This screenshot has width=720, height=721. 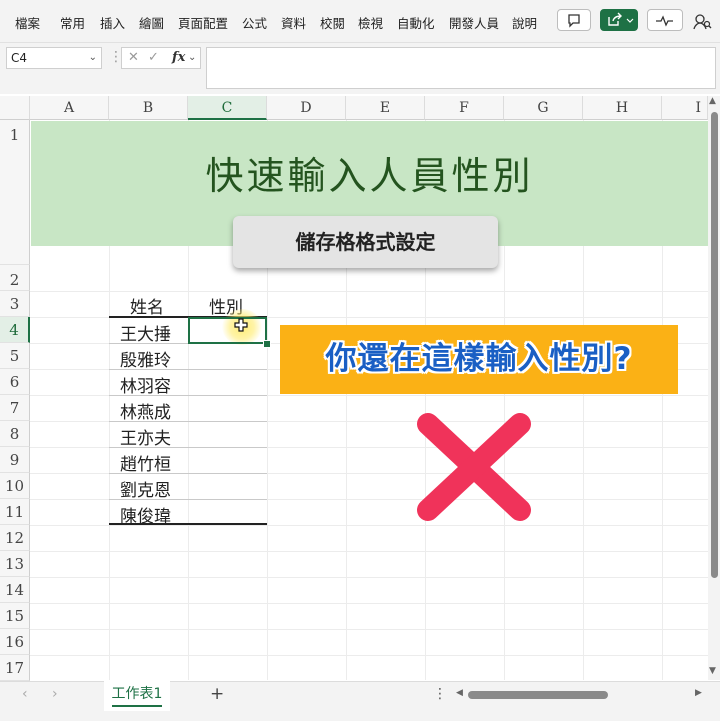 I want to click on tab-data: 資料, so click(x=293, y=22).